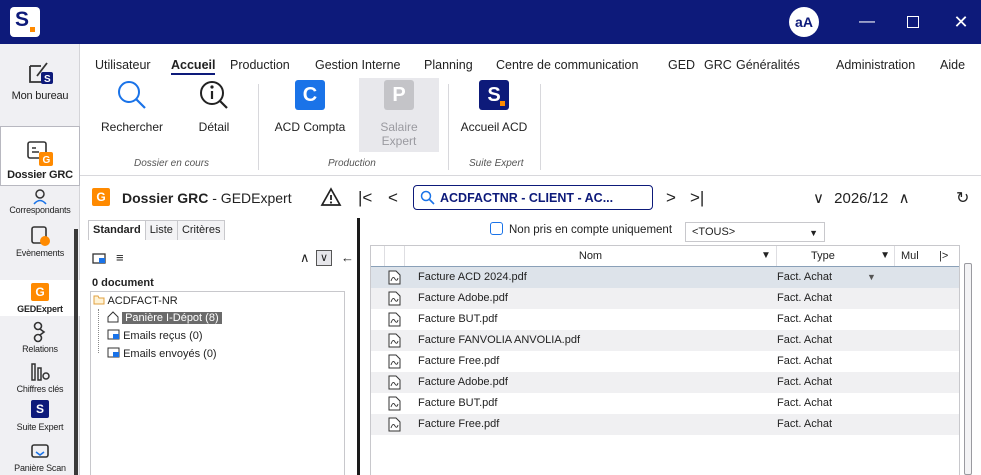  Describe the element at coordinates (201, 230) in the screenshot. I see `tab-criteres: Critères` at that location.